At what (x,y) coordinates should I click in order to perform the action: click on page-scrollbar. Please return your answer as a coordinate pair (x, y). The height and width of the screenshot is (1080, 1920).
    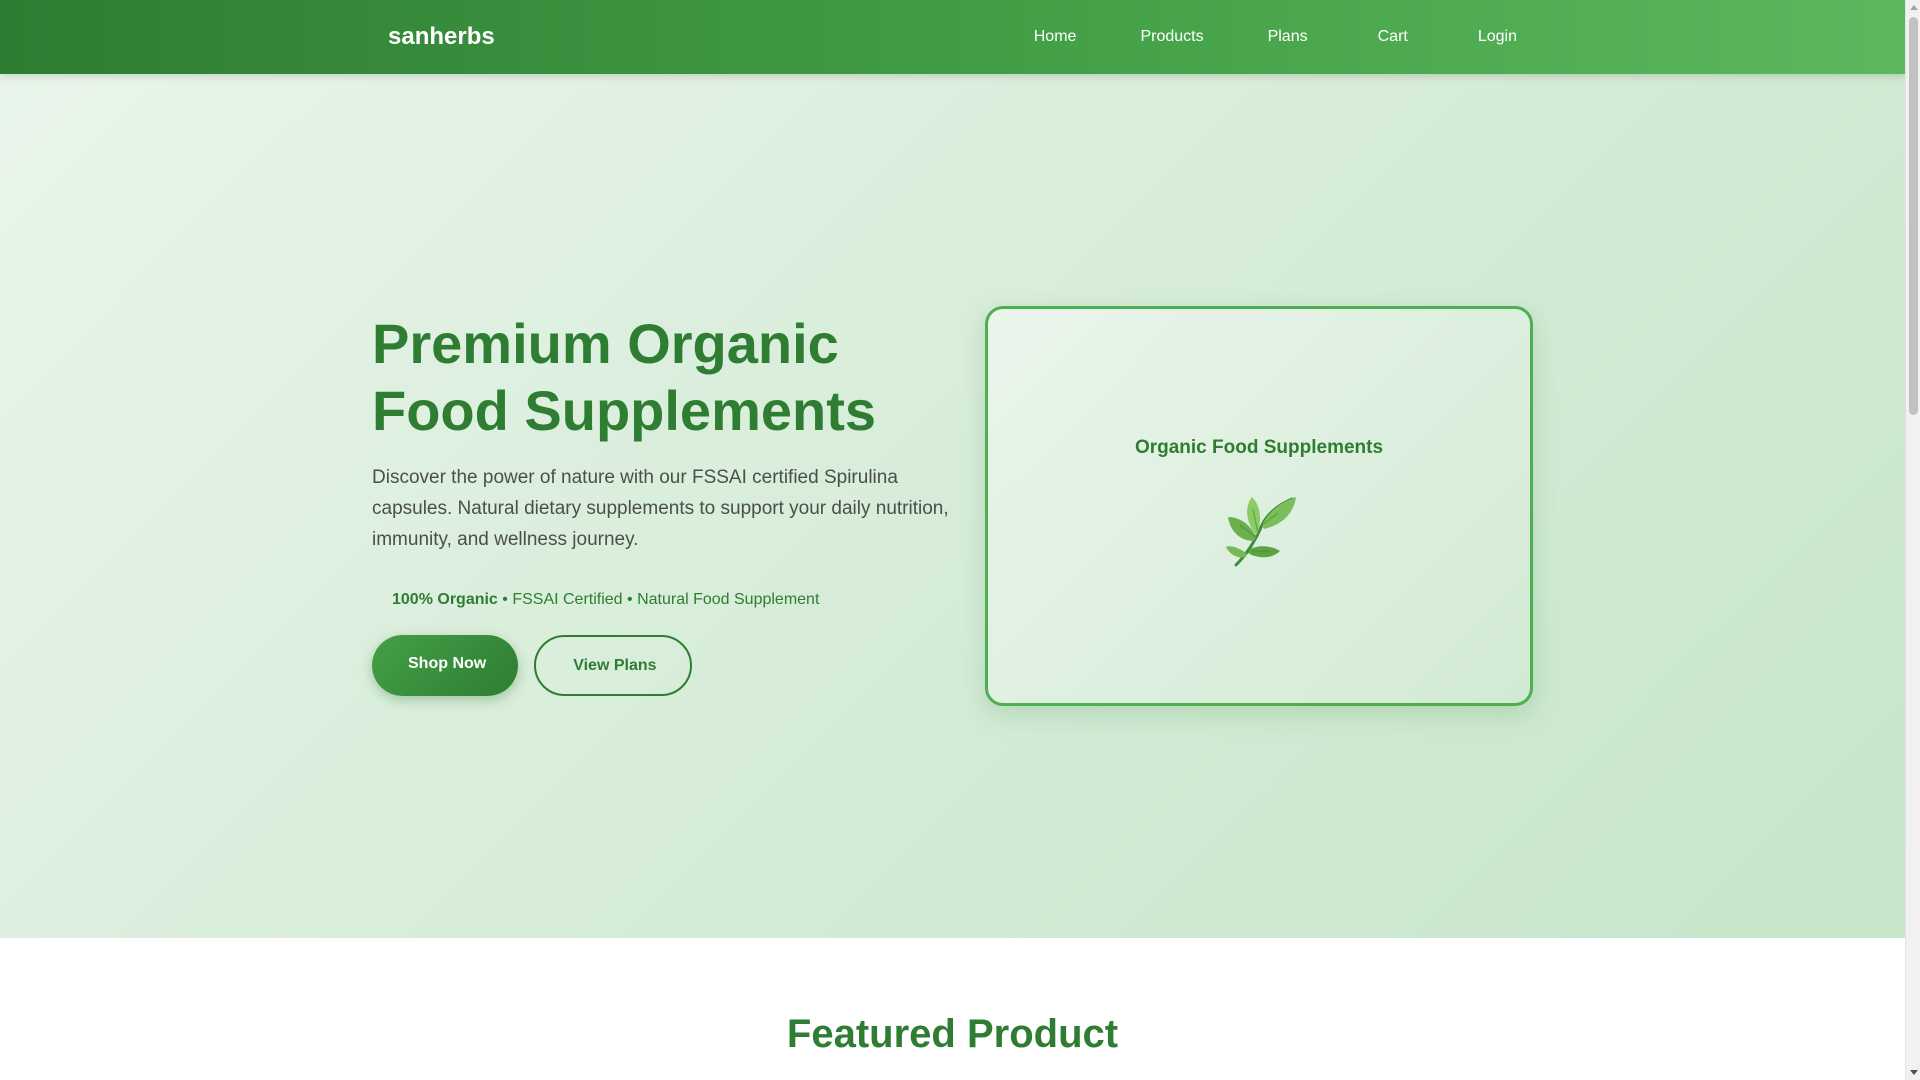
    Looking at the image, I should click on (1912, 540).